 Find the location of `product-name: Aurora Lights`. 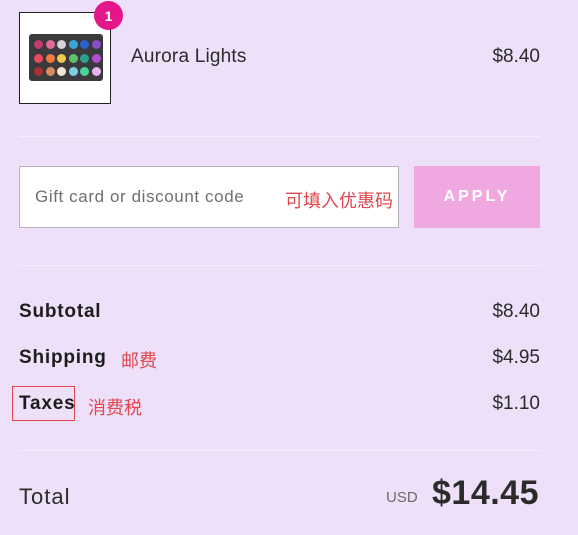

product-name: Aurora Lights is located at coordinates (189, 56).